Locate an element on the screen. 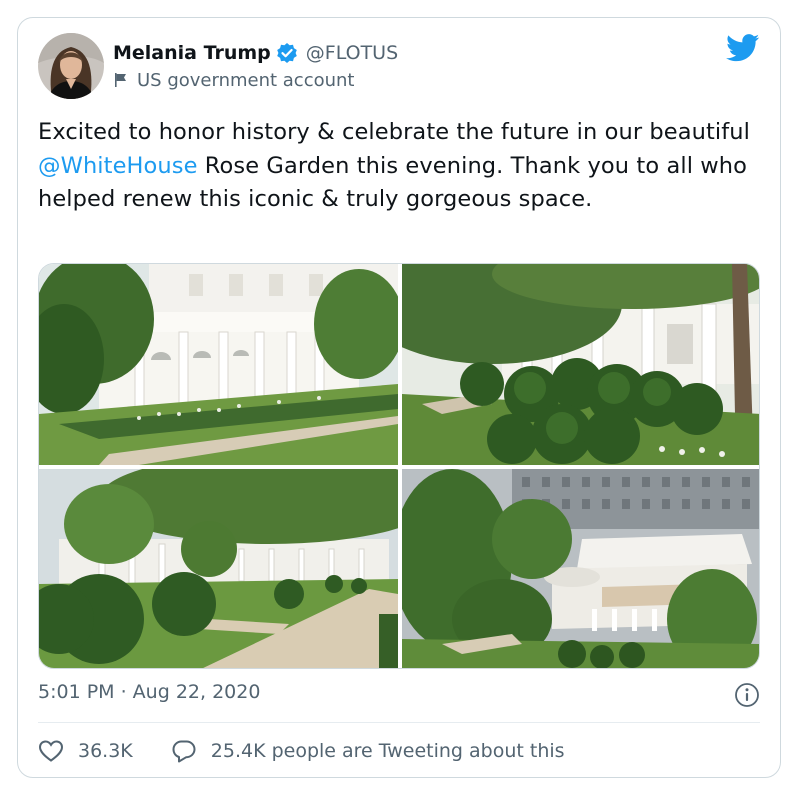  info-icon is located at coordinates (747, 695).